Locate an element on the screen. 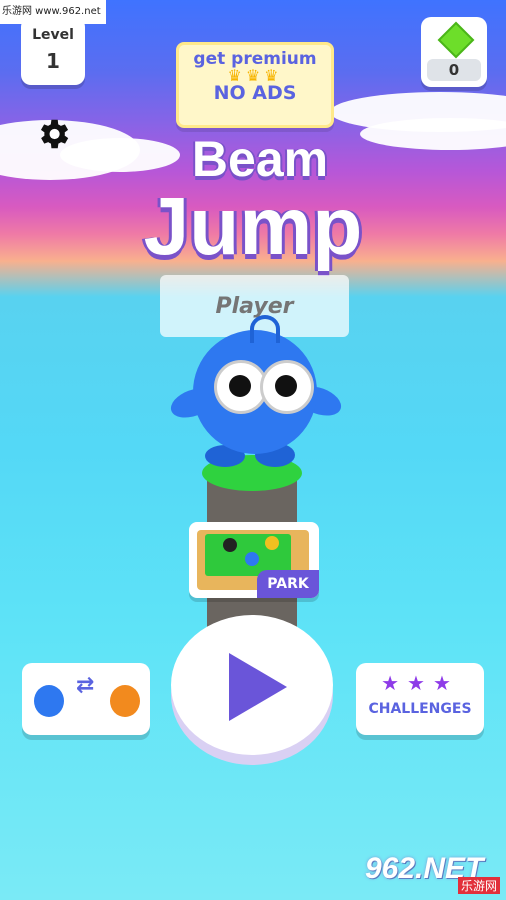 The width and height of the screenshot is (506, 900). challenges-button: ★★★ CHALLENGES is located at coordinates (420, 699).